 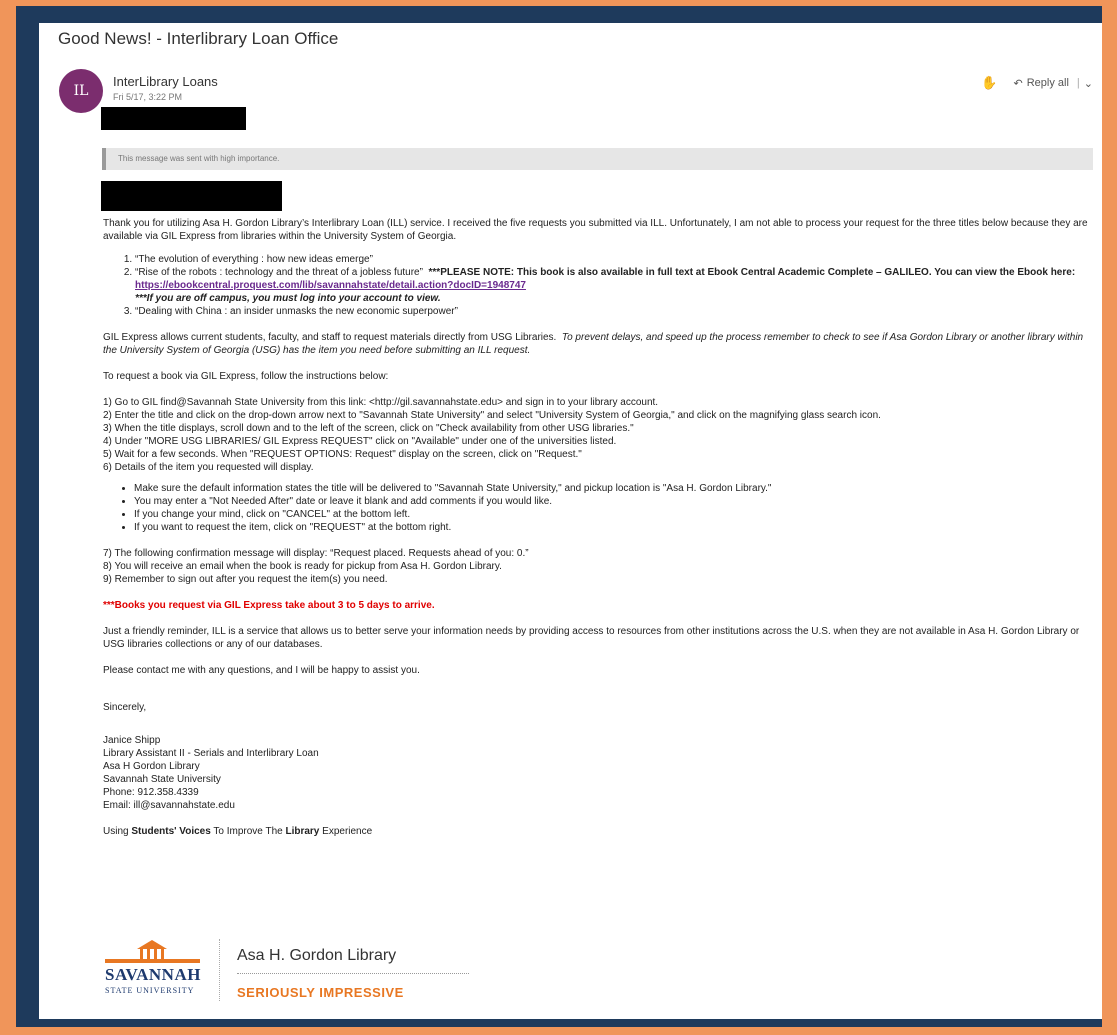 I want to click on sent-date: Fri 5/17, 3:22 PM, so click(x=148, y=97).